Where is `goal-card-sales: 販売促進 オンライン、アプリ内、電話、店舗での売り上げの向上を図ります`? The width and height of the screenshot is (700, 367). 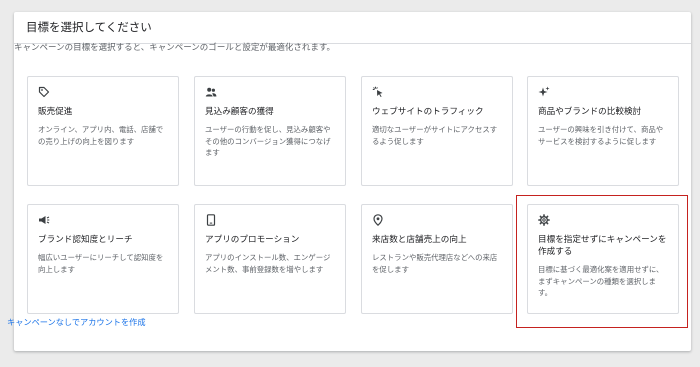 goal-card-sales: 販売促進 オンライン、アプリ内、電話、店舗での売り上げの向上を図ります is located at coordinates (103, 131).